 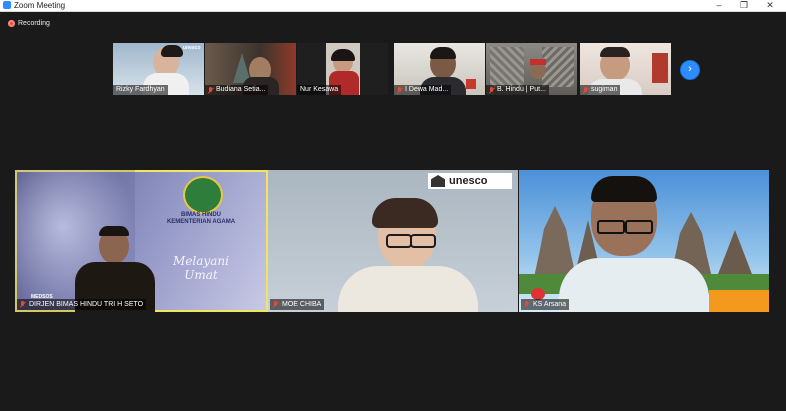 I want to click on record-icon, so click(x=11, y=23).